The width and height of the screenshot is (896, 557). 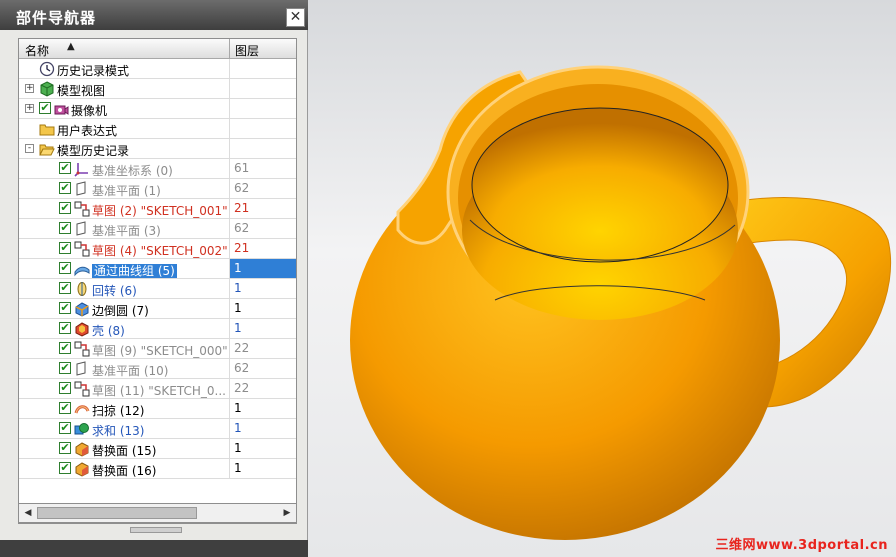 What do you see at coordinates (157, 209) in the screenshot?
I see `tree-row: ✔ 草图 (2) "SKETCH_001" 21` at bounding box center [157, 209].